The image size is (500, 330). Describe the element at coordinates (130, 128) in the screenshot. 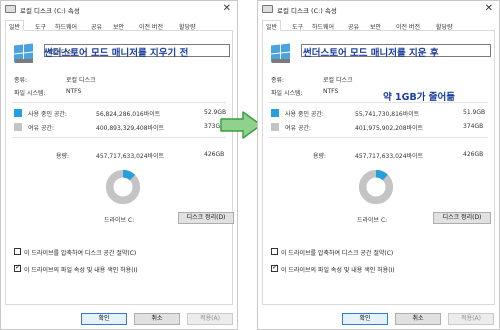

I see `free-space-bytes: 400,893,329,408바이트` at that location.